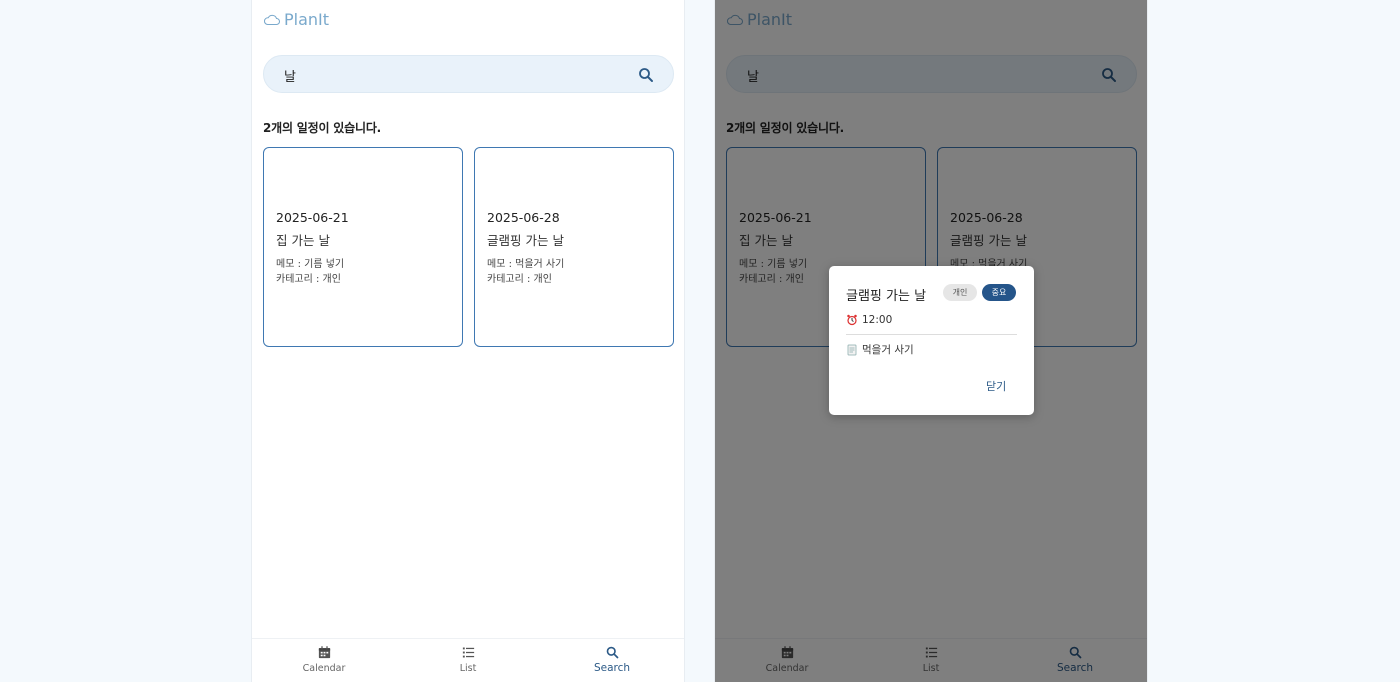 This screenshot has height=682, width=1400. What do you see at coordinates (931, 334) in the screenshot?
I see `modal-divider` at bounding box center [931, 334].